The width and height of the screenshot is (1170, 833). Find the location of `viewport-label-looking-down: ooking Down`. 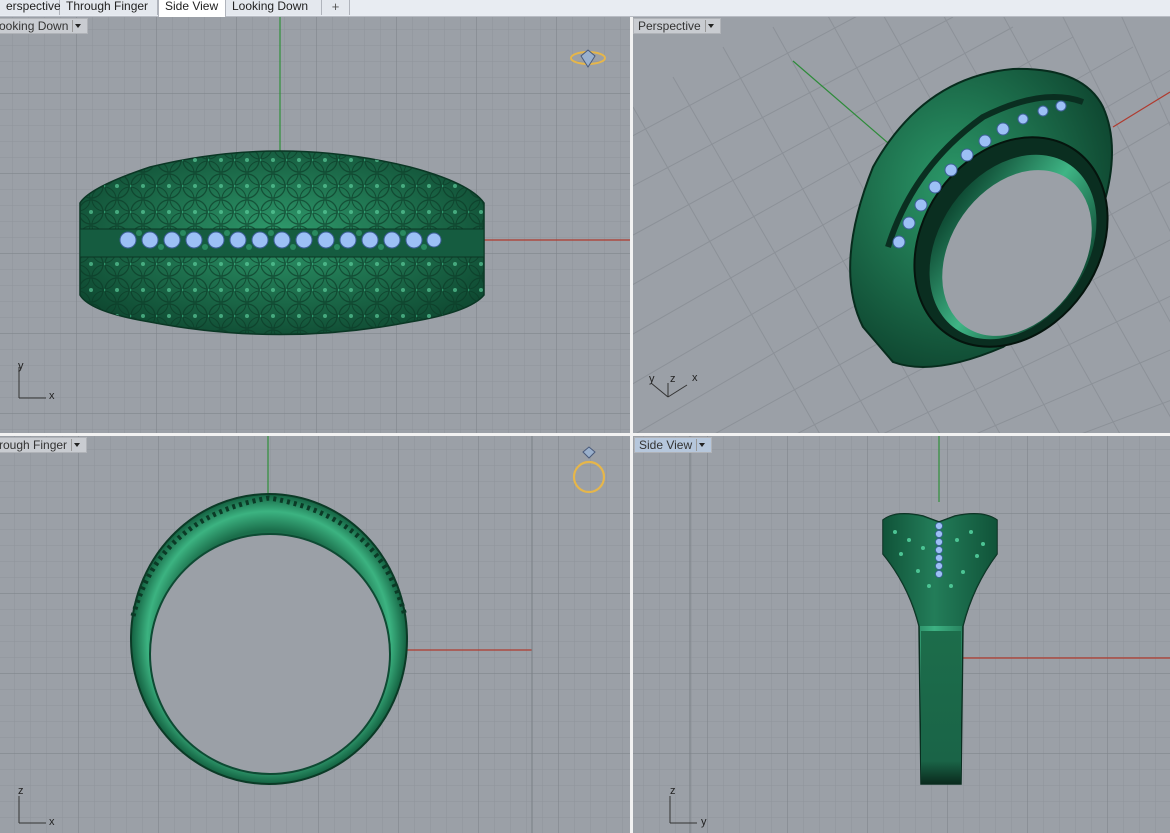

viewport-label-looking-down: ooking Down is located at coordinates (44, 26).